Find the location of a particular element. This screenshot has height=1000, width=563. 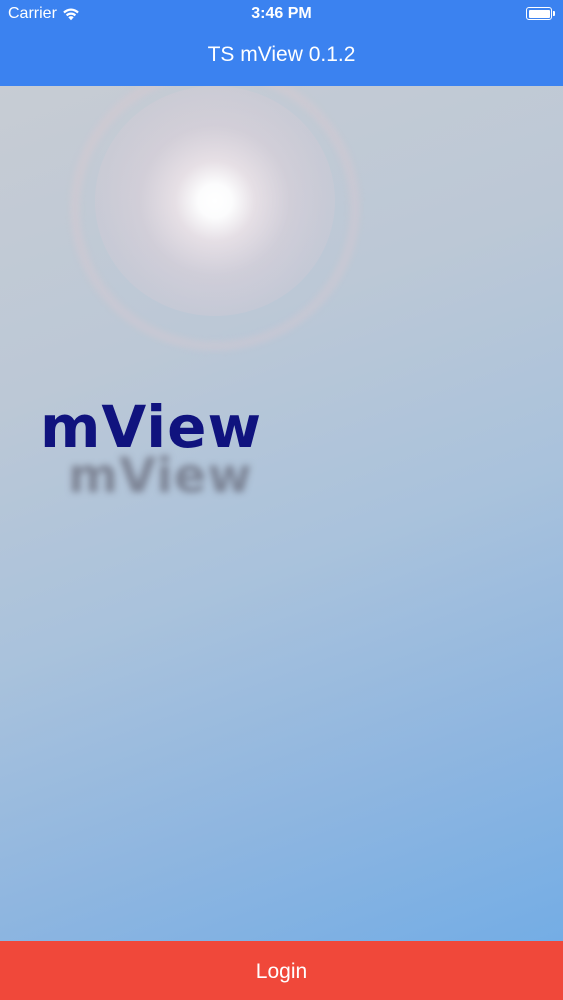

battery-icon is located at coordinates (540, 13).